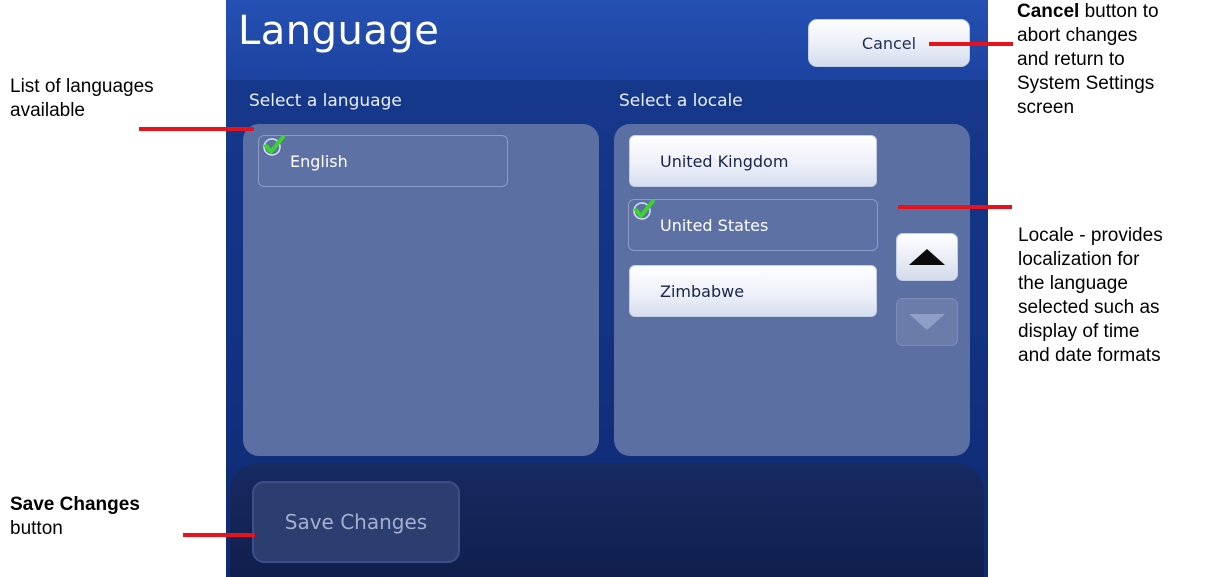 The image size is (1218, 577). What do you see at coordinates (1079, 259) in the screenshot?
I see `annotation-text: localization for` at bounding box center [1079, 259].